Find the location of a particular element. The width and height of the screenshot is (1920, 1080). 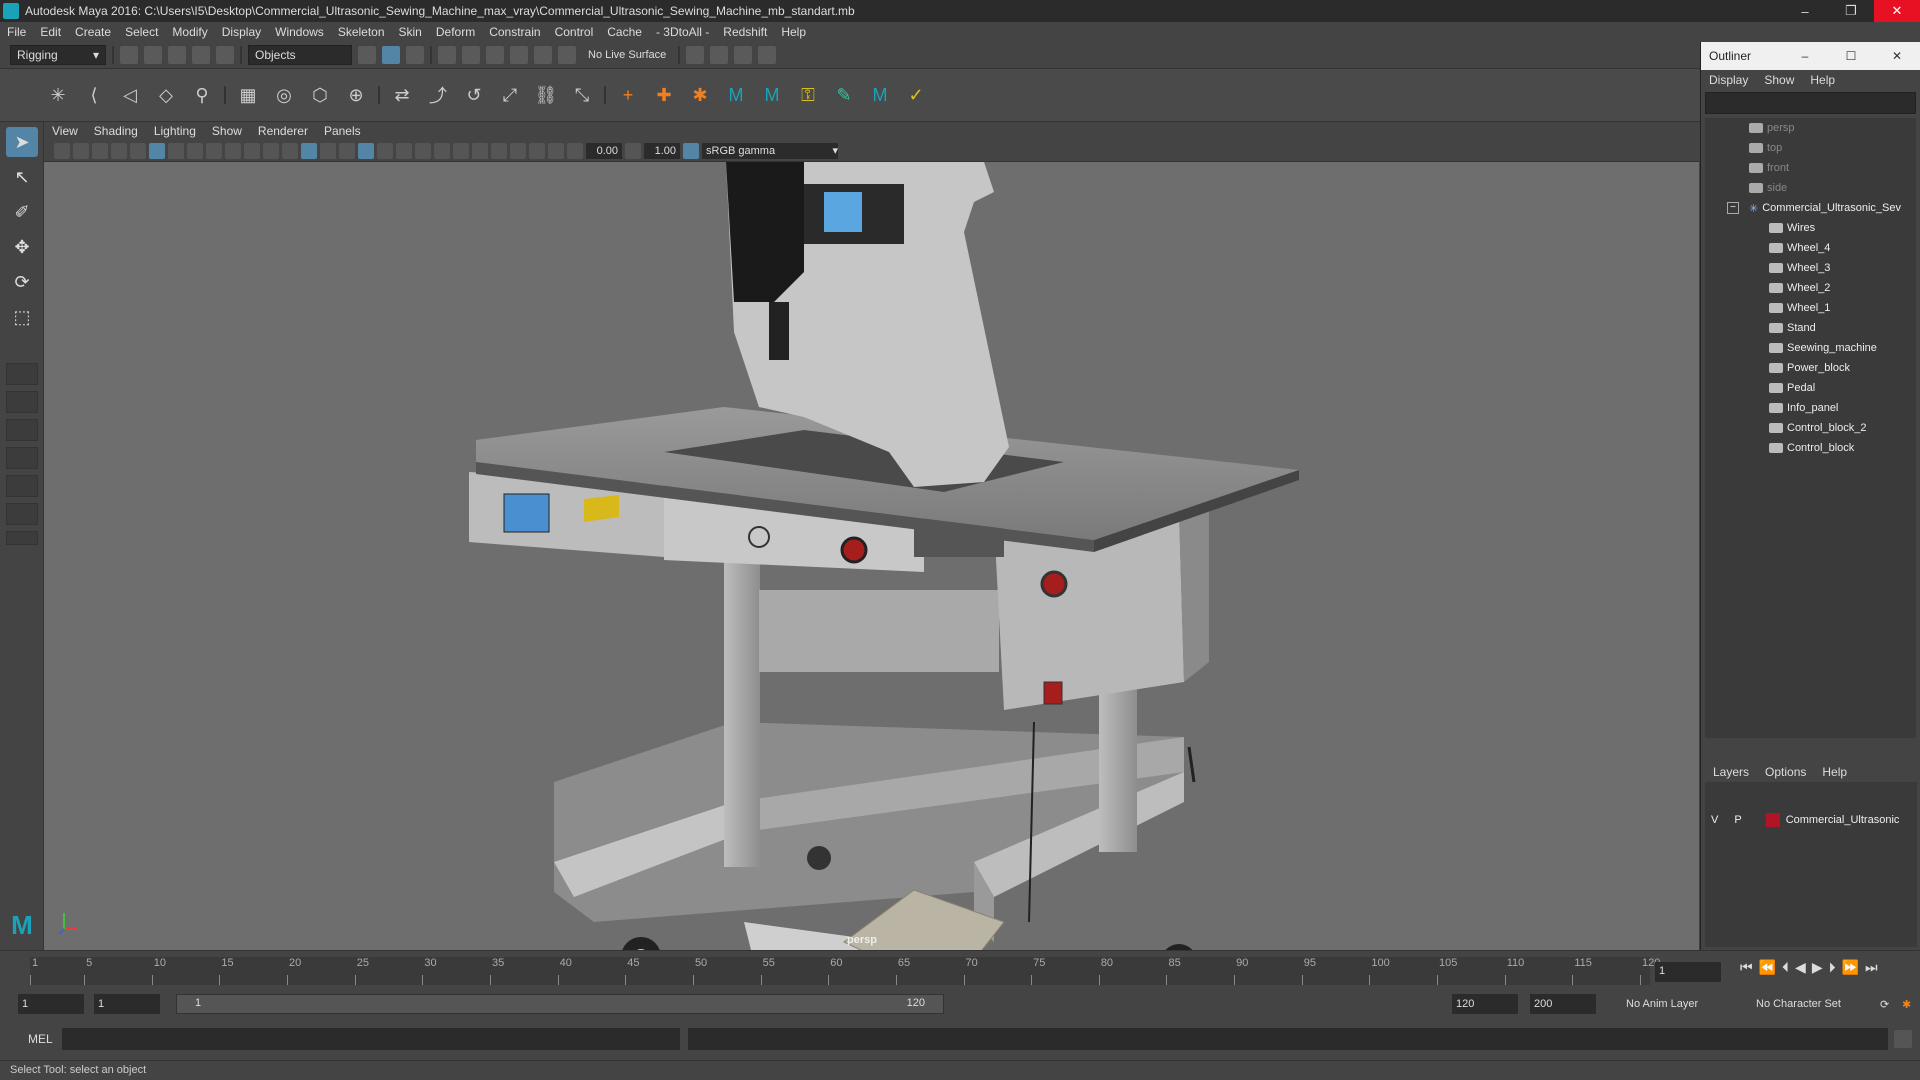

current-frame-field: 1 is located at coordinates (1688, 972).